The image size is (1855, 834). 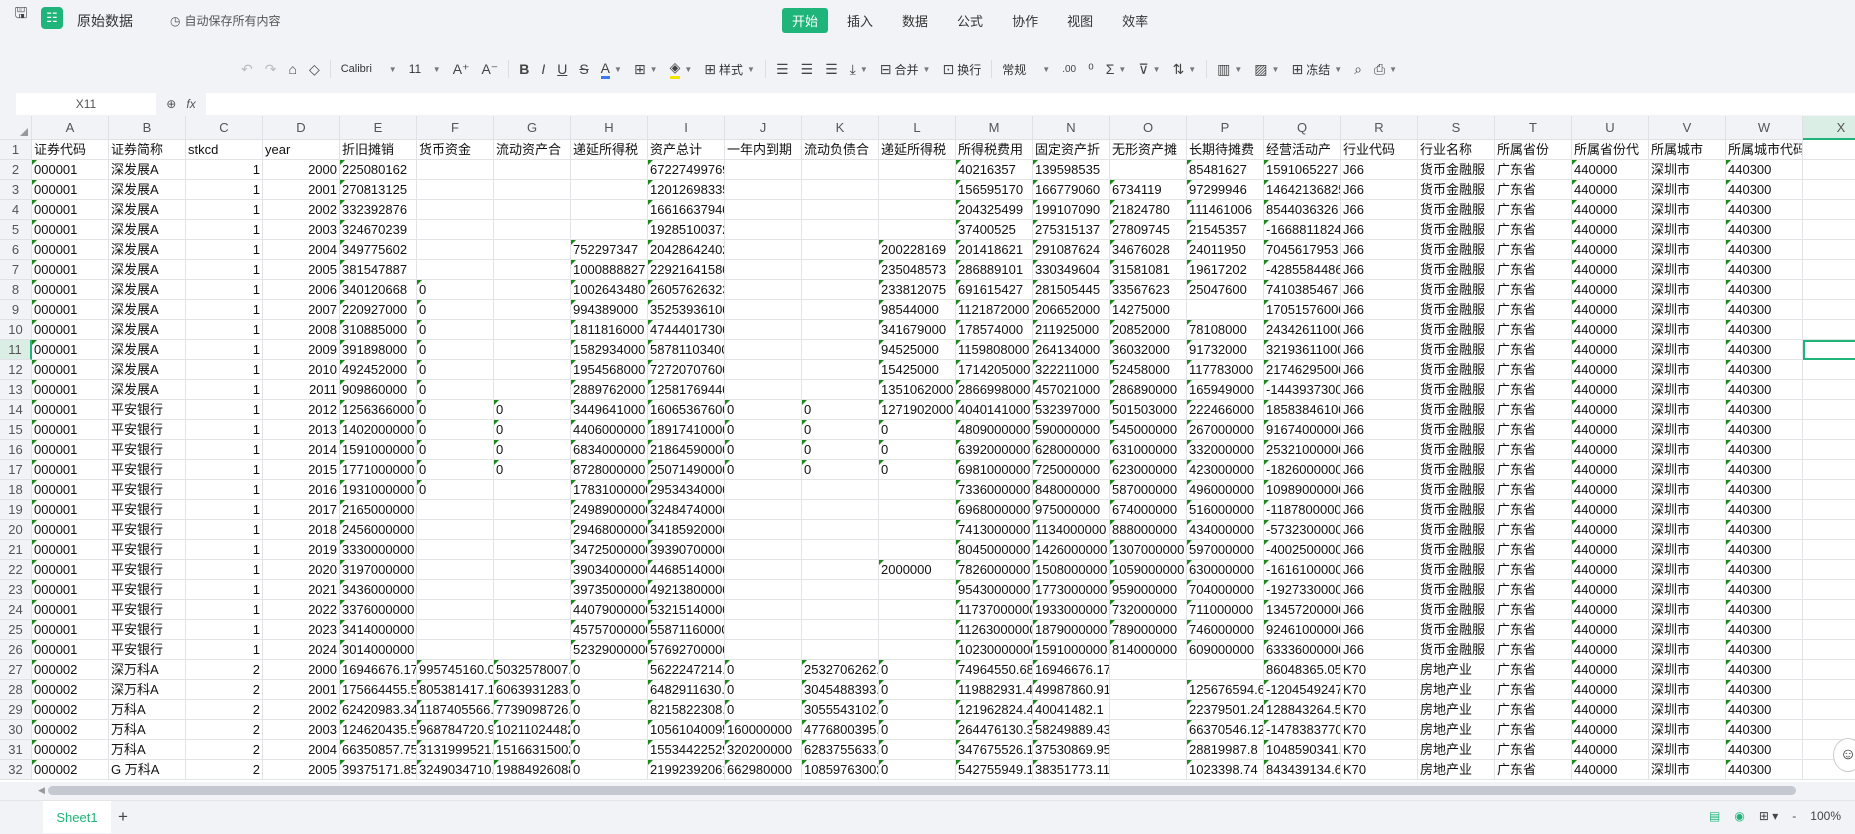 I want to click on bold-button: B, so click(x=524, y=69).